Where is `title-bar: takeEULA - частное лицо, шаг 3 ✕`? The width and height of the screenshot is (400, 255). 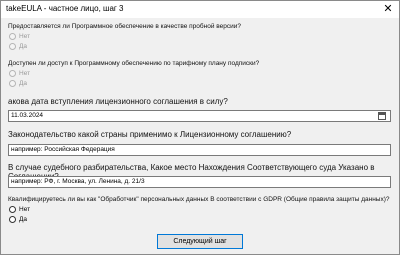
title-bar: takeEULA - частное лицо, шаг 3 ✕ is located at coordinates (200, 9).